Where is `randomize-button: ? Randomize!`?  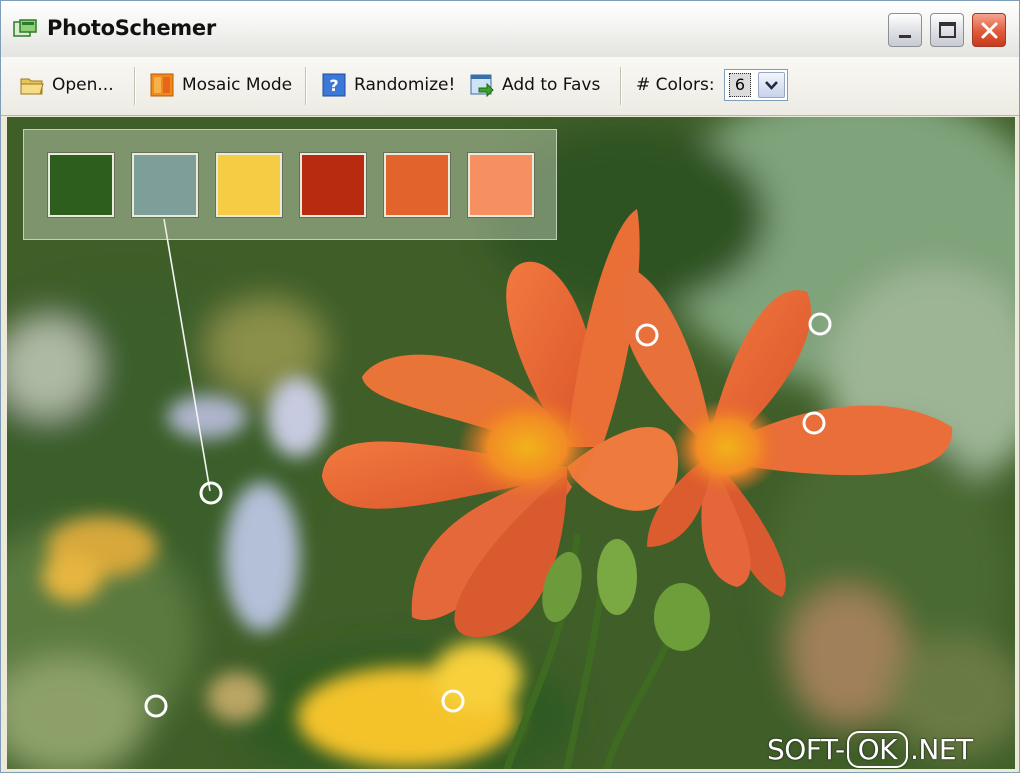 randomize-button: ? Randomize! is located at coordinates (388, 85).